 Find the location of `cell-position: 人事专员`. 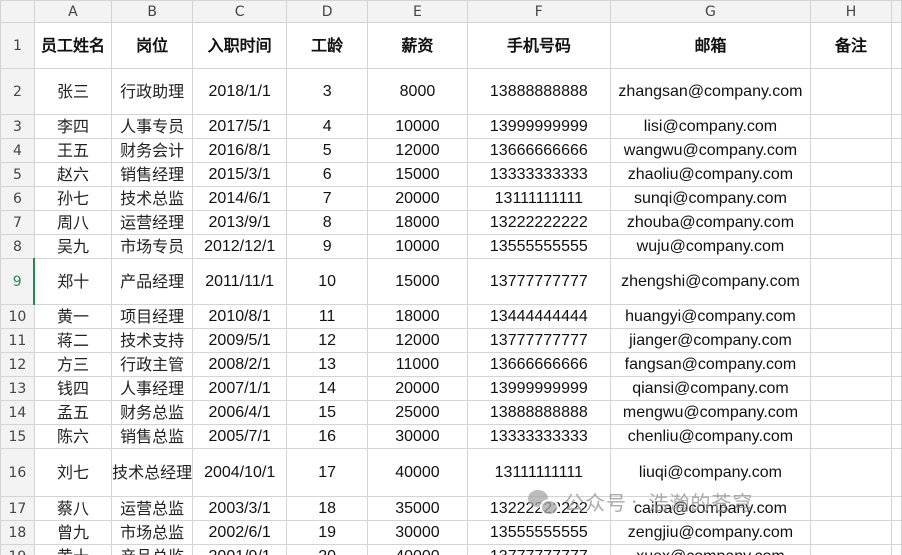

cell-position: 人事专员 is located at coordinates (152, 126).